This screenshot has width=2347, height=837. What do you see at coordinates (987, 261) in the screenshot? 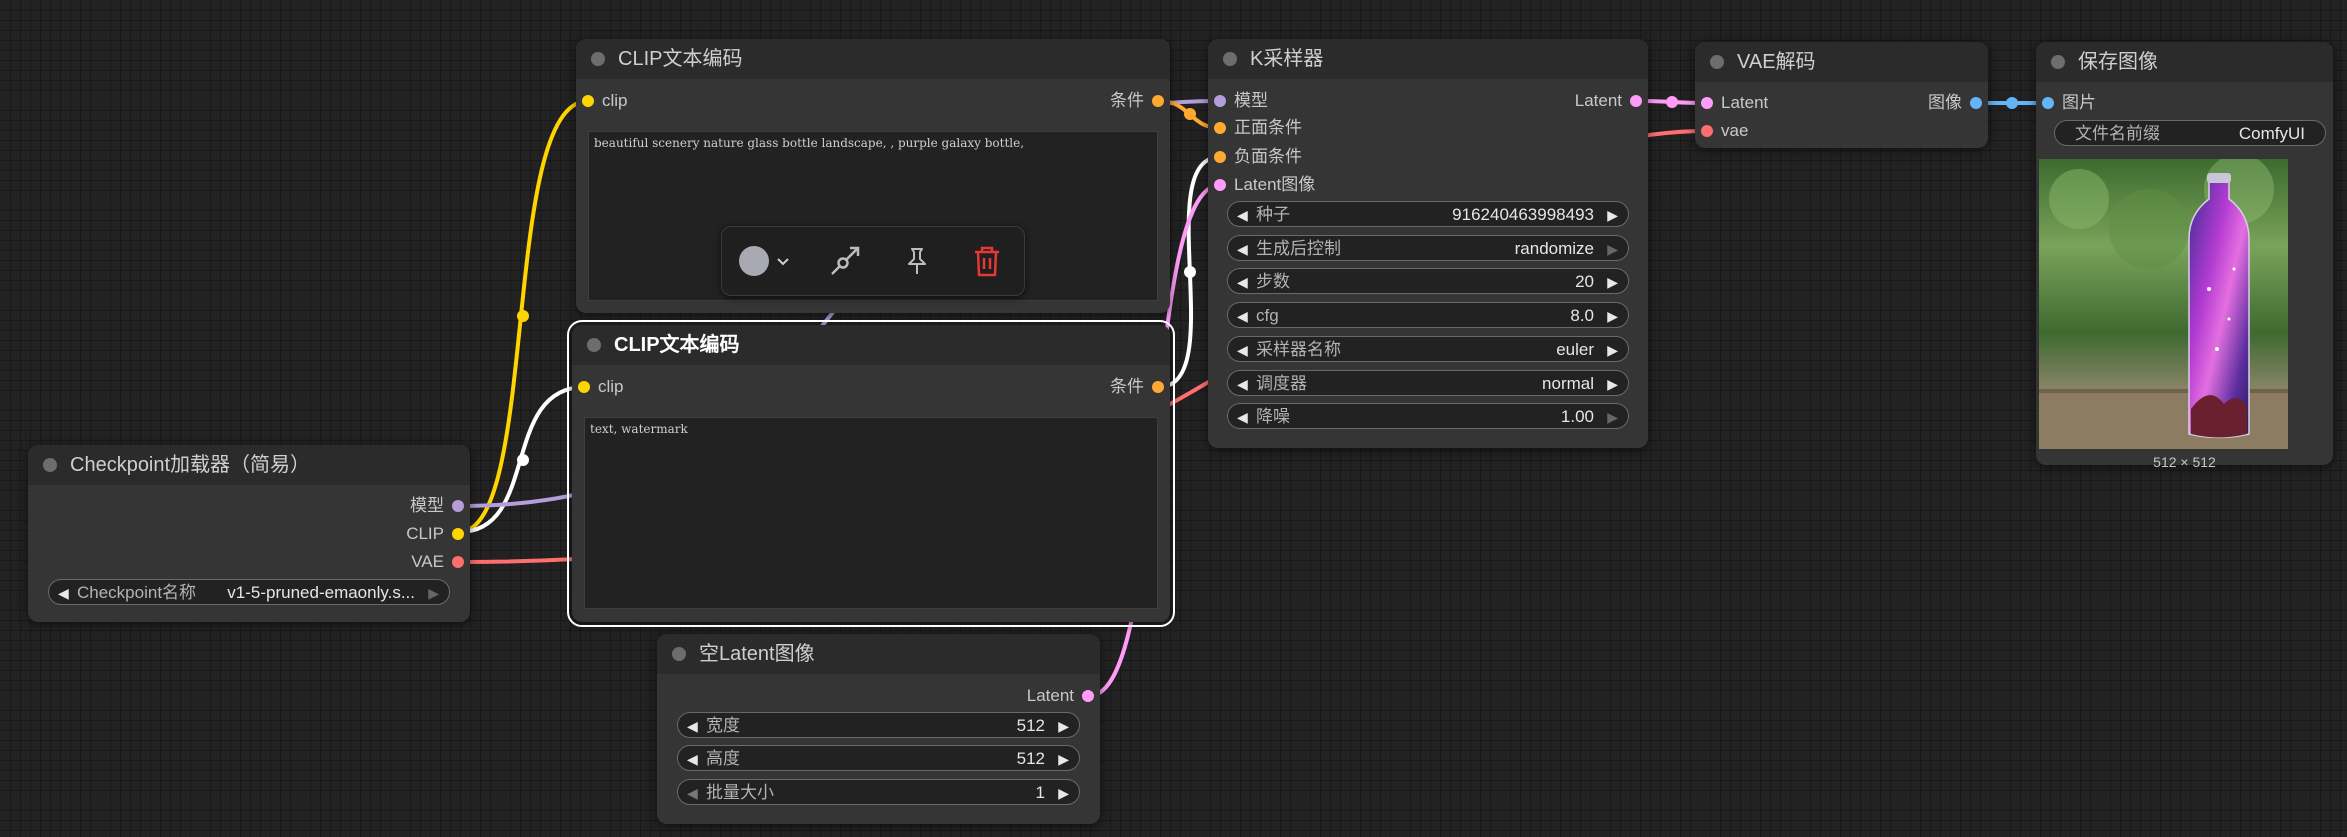
I see `delete-button` at bounding box center [987, 261].